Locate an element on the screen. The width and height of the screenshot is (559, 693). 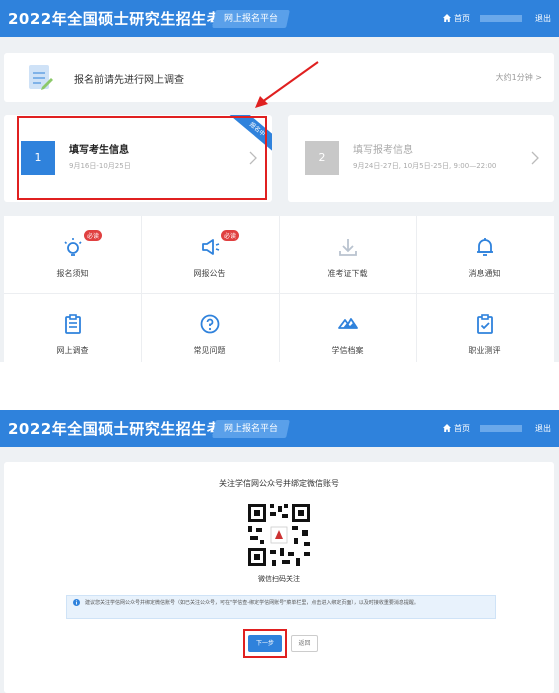
menu-online-survey: 网上调查 is located at coordinates (72, 334).